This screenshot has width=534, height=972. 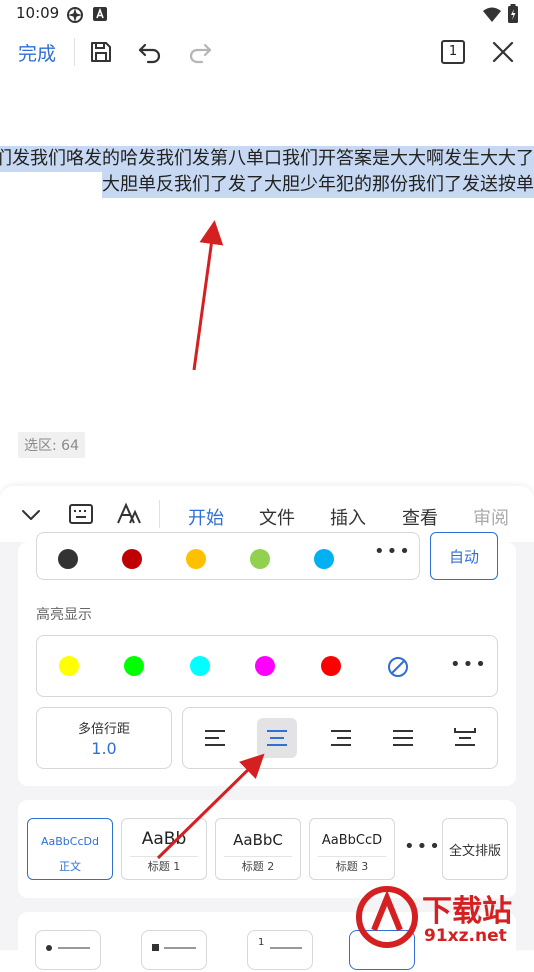 I want to click on style-heading-3-name: 标题 3, so click(x=352, y=866).